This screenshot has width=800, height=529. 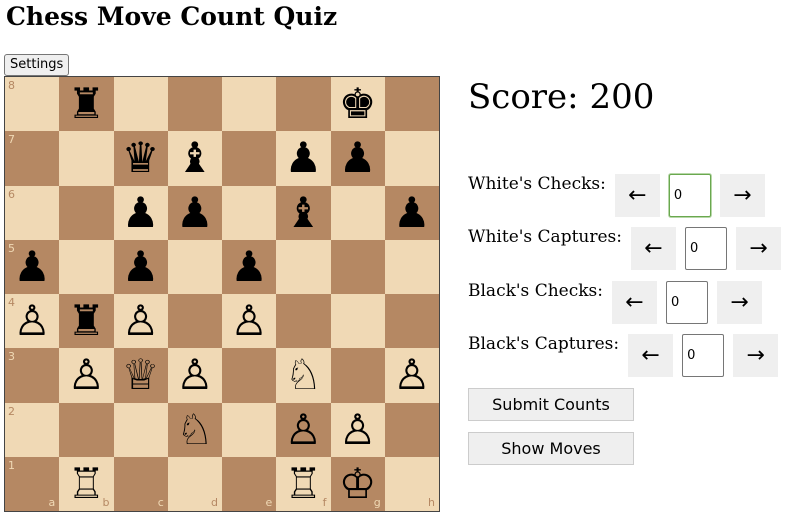 I want to click on square-b6, so click(x=86, y=212).